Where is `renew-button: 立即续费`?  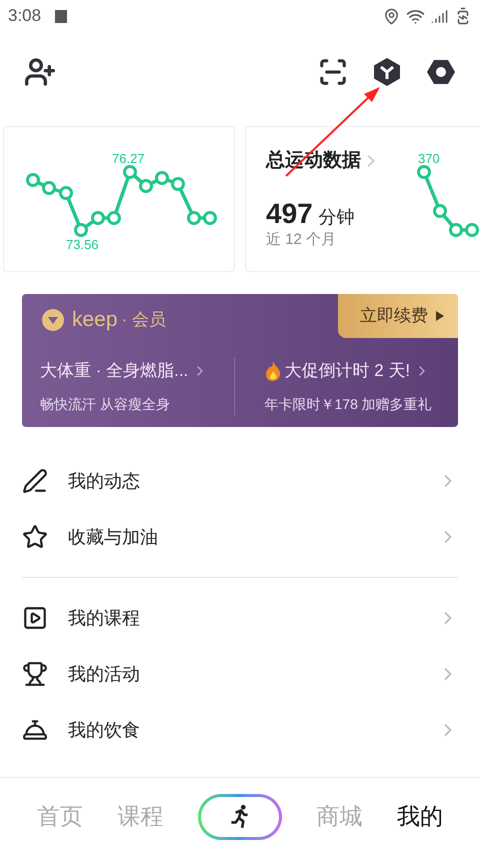 renew-button: 立即续费 is located at coordinates (398, 316).